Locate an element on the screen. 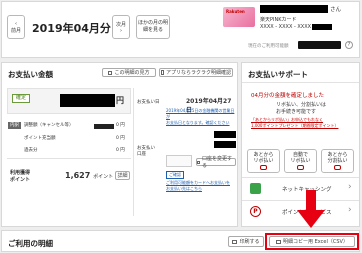  support-notice-confirmed: 04月分の金額を確定しました is located at coordinates (287, 96).